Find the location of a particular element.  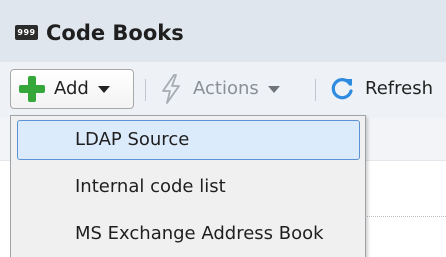

menu-item-internal-code-list: Internal code list is located at coordinates (188, 187).